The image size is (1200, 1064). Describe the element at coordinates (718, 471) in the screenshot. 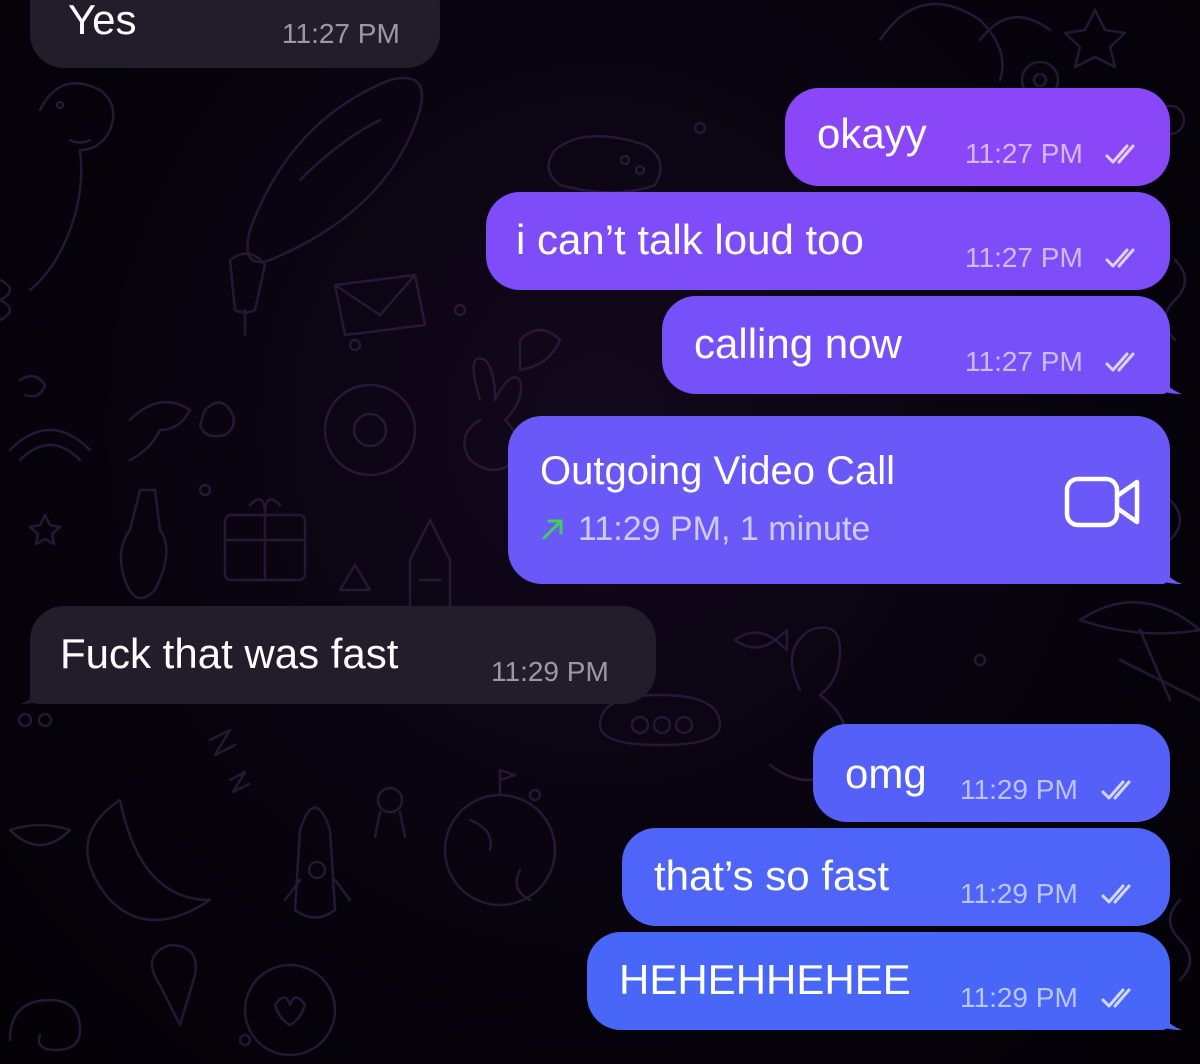

I see `call-title: Outgoing Video Call` at that location.